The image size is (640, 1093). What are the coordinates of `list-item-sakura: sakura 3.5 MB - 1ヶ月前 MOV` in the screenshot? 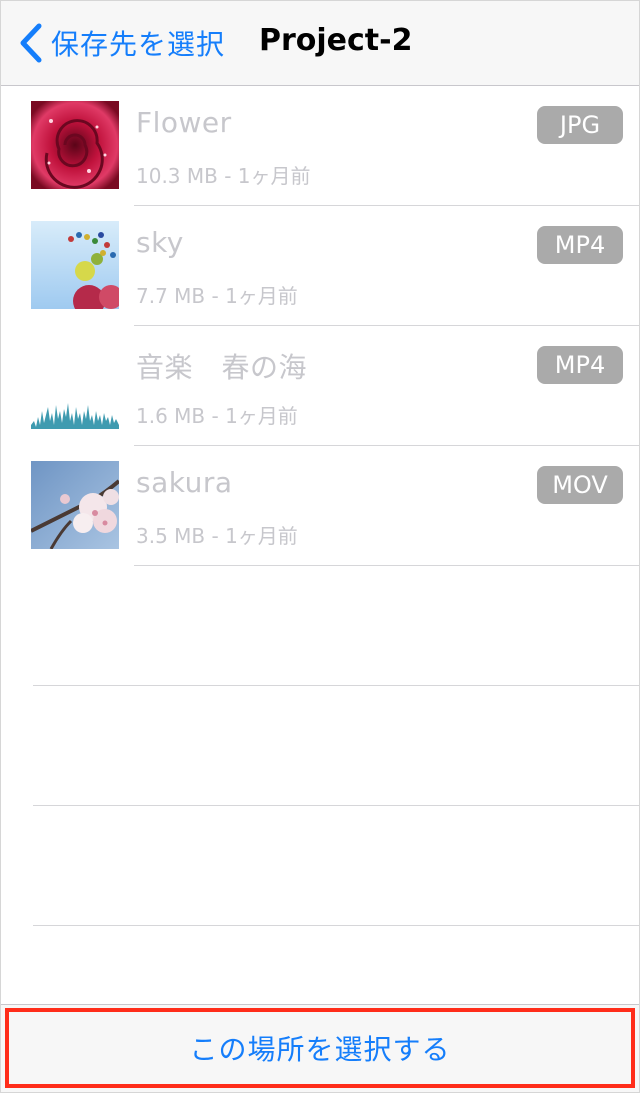 It's located at (320, 506).